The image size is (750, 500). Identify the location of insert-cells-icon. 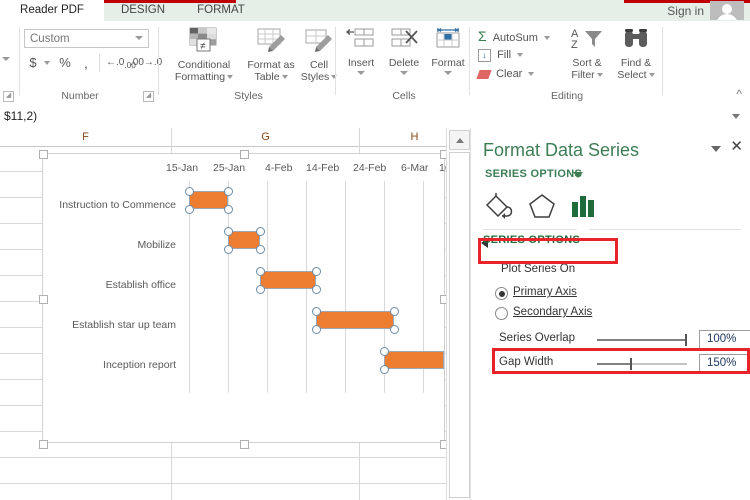
(361, 40).